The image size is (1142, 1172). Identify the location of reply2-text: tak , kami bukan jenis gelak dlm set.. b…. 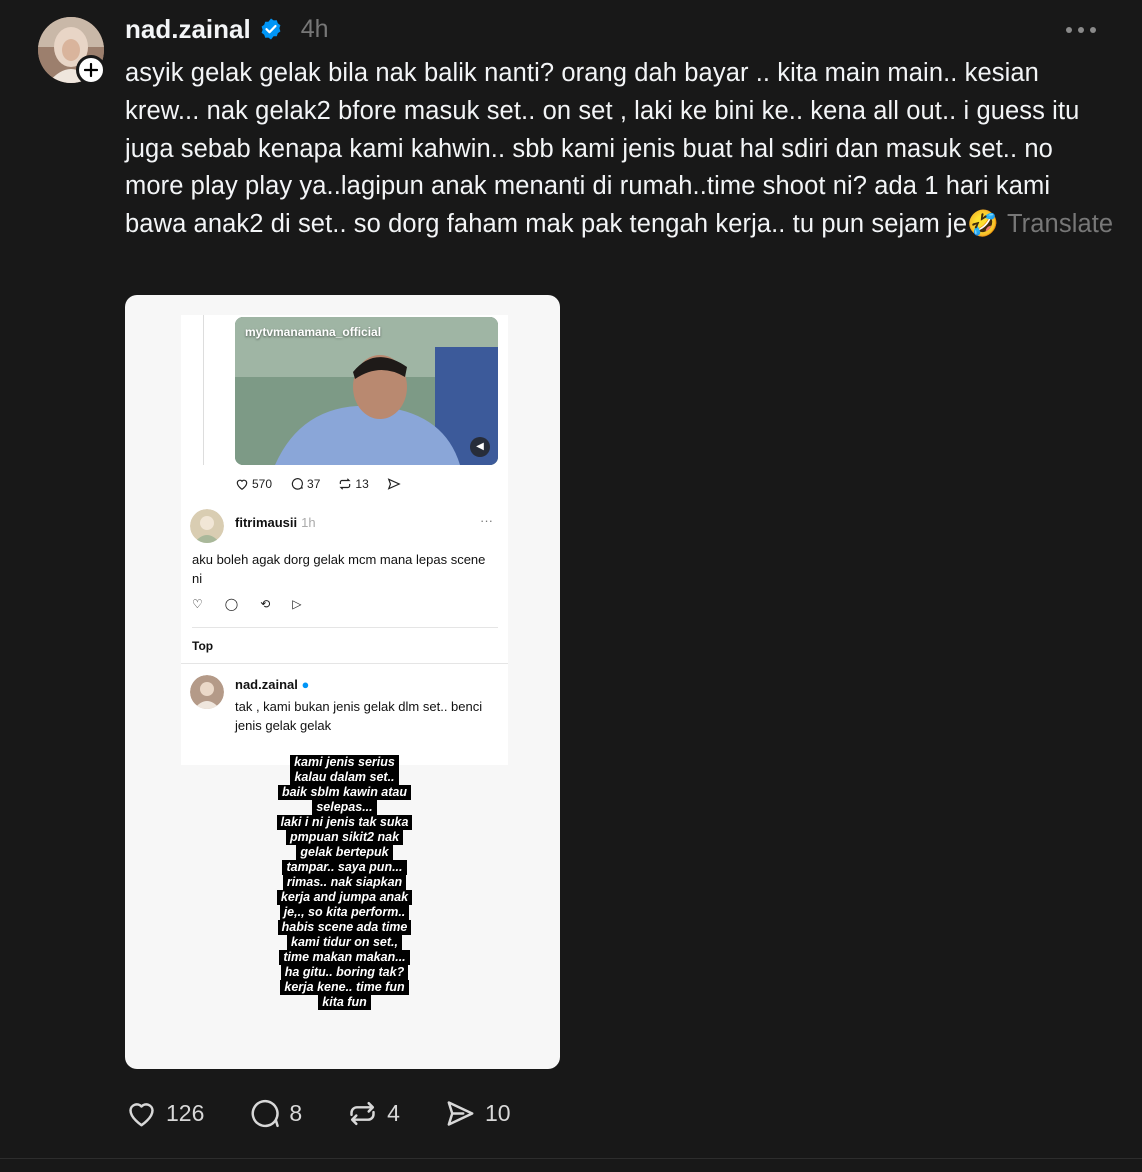
(359, 716).